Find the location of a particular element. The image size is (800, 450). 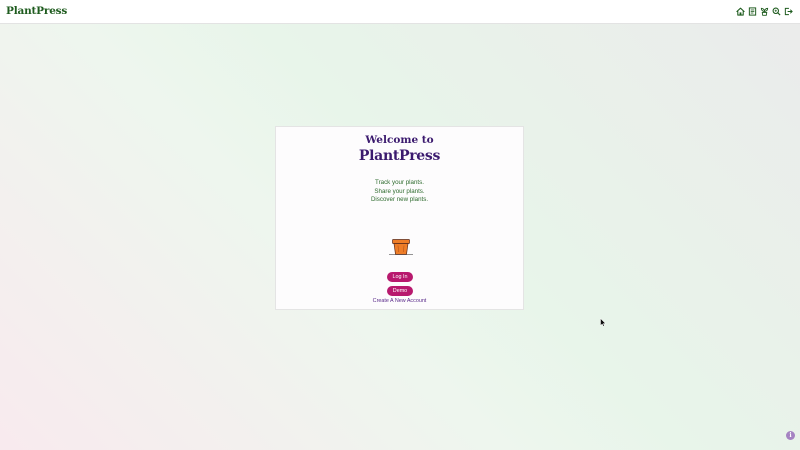

nav-icons is located at coordinates (764, 11).